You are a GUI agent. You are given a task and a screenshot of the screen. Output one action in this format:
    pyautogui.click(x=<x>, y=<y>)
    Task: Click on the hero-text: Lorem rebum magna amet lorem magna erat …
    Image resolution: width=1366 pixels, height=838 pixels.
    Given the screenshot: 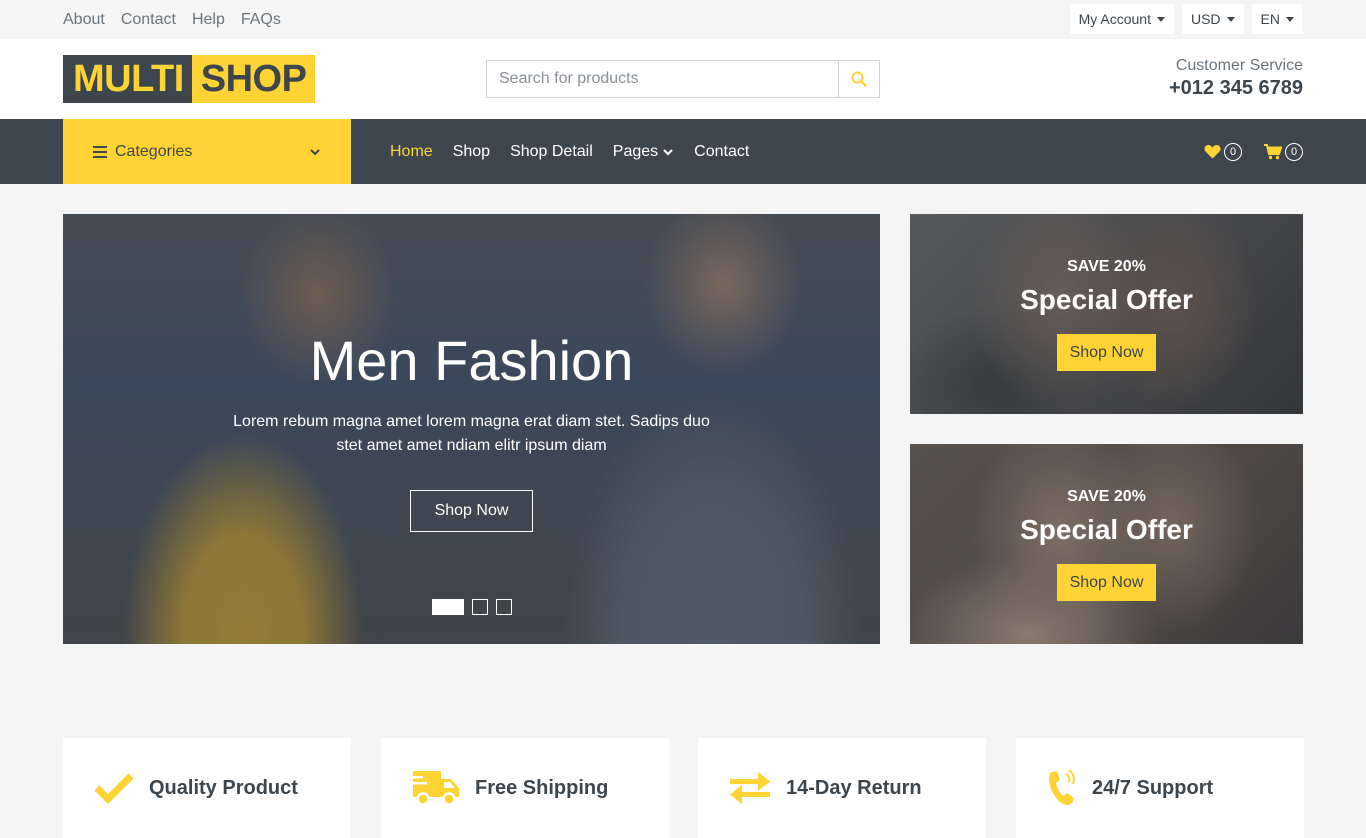 What is the action you would take?
    pyautogui.click(x=471, y=433)
    